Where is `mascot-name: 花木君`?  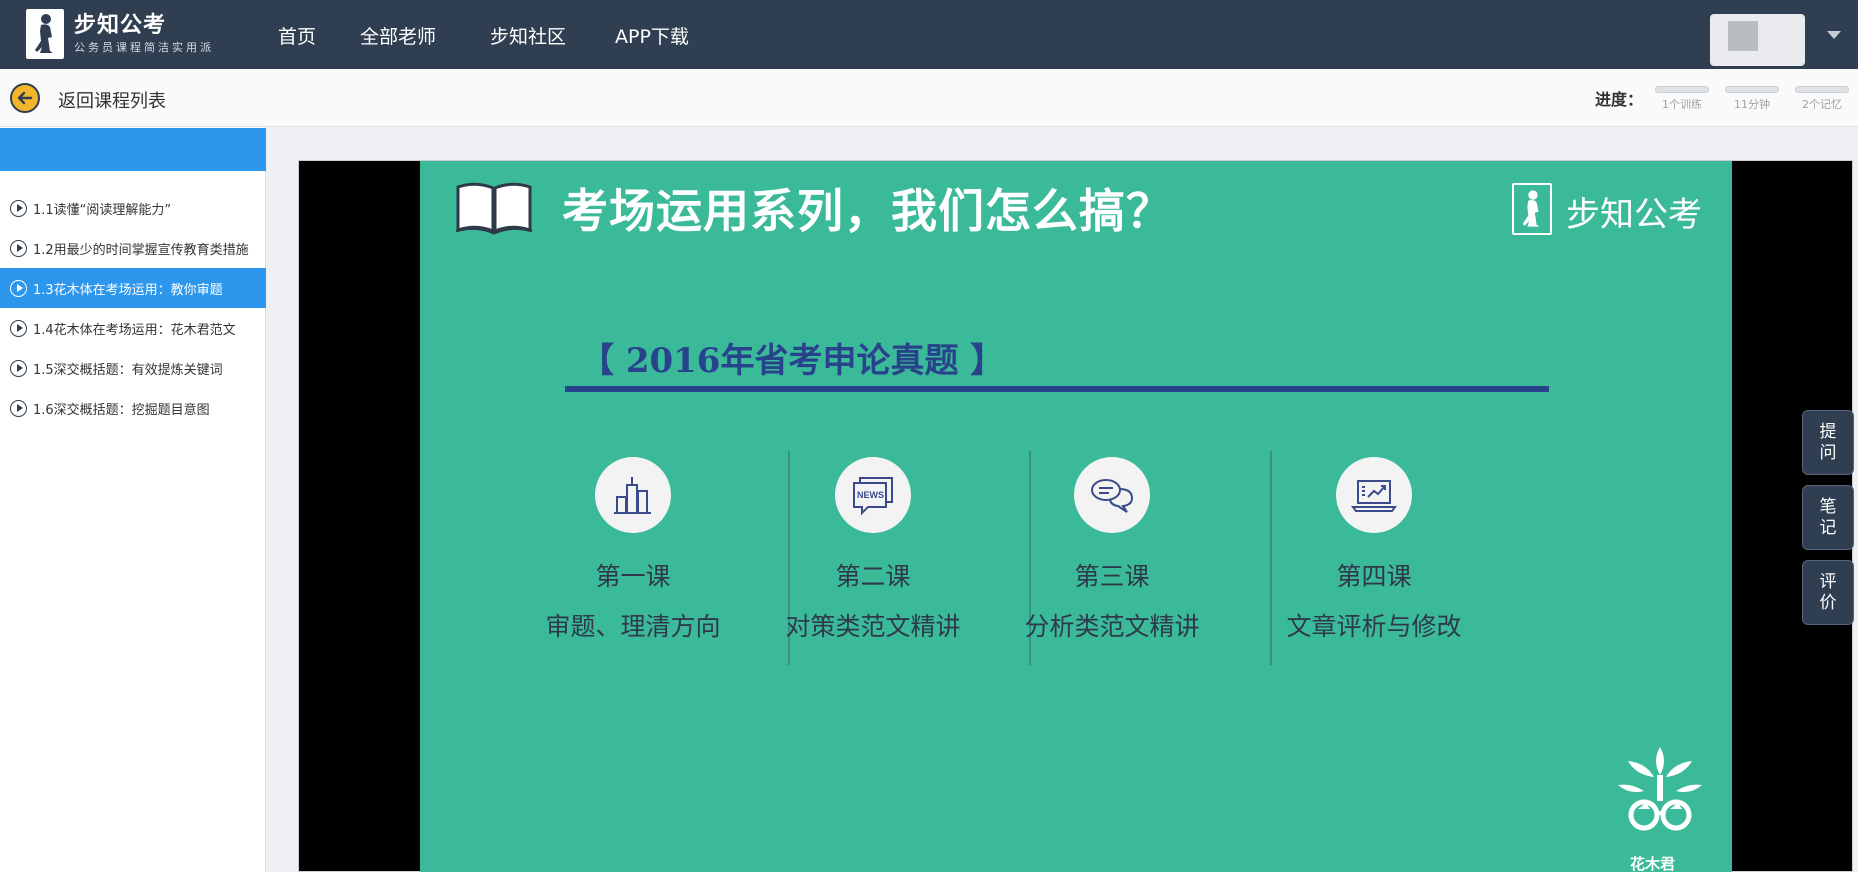
mascot-name: 花木君 is located at coordinates (1653, 863).